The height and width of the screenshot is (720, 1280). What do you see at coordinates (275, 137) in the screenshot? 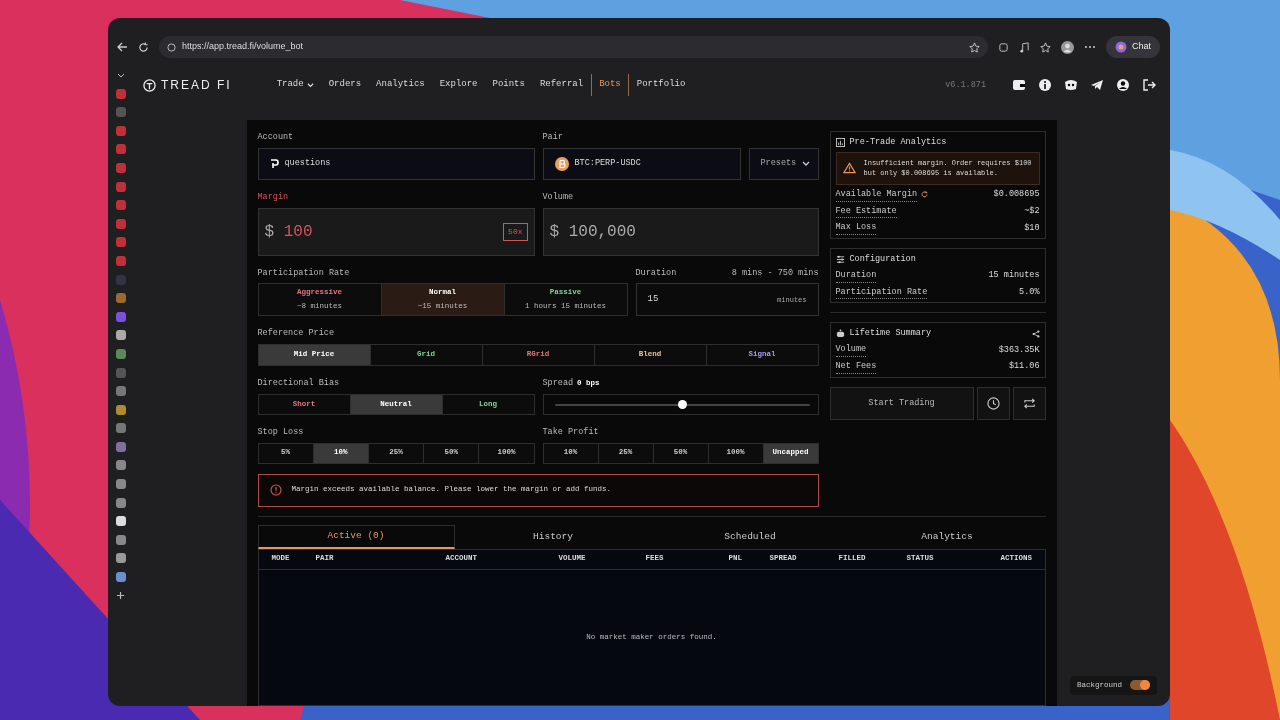
I see `field-label: Account` at bounding box center [275, 137].